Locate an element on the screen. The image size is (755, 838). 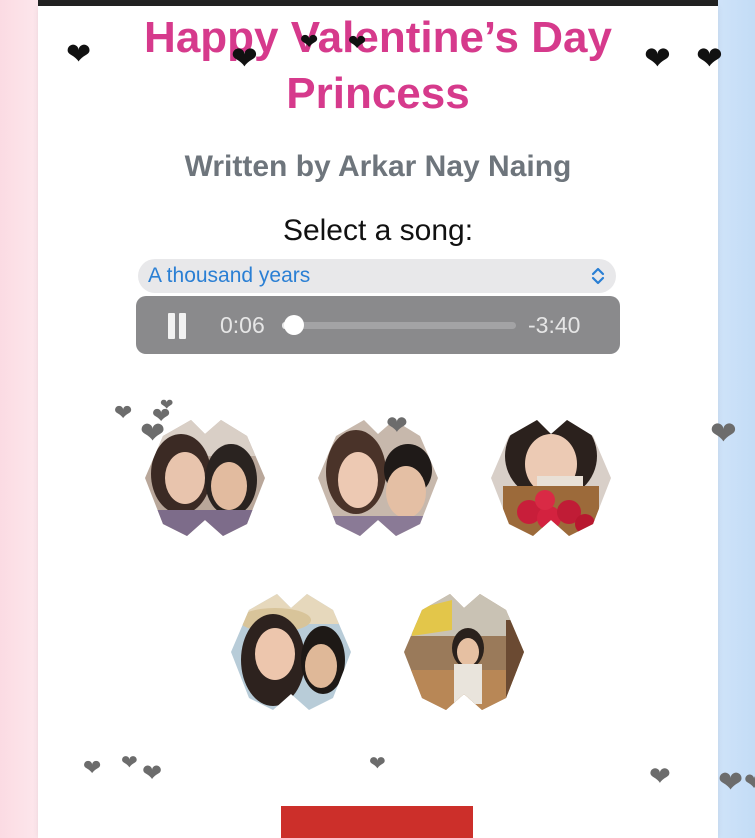
title-line-1: Happy Valentine’s Day is located at coordinates (378, 37).